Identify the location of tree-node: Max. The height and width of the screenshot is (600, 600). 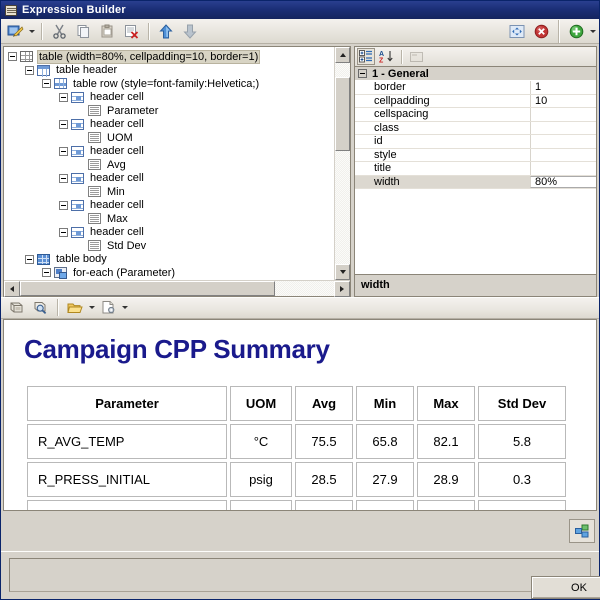
(171, 219).